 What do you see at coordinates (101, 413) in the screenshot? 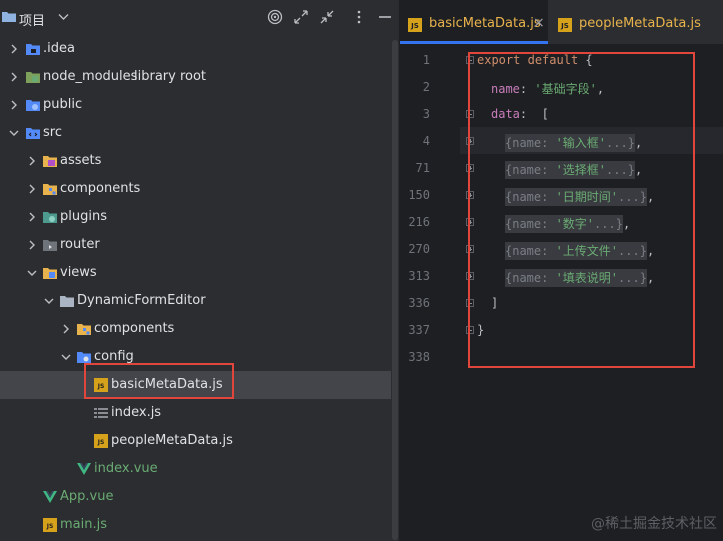
I see `js-index-file-icon` at bounding box center [101, 413].